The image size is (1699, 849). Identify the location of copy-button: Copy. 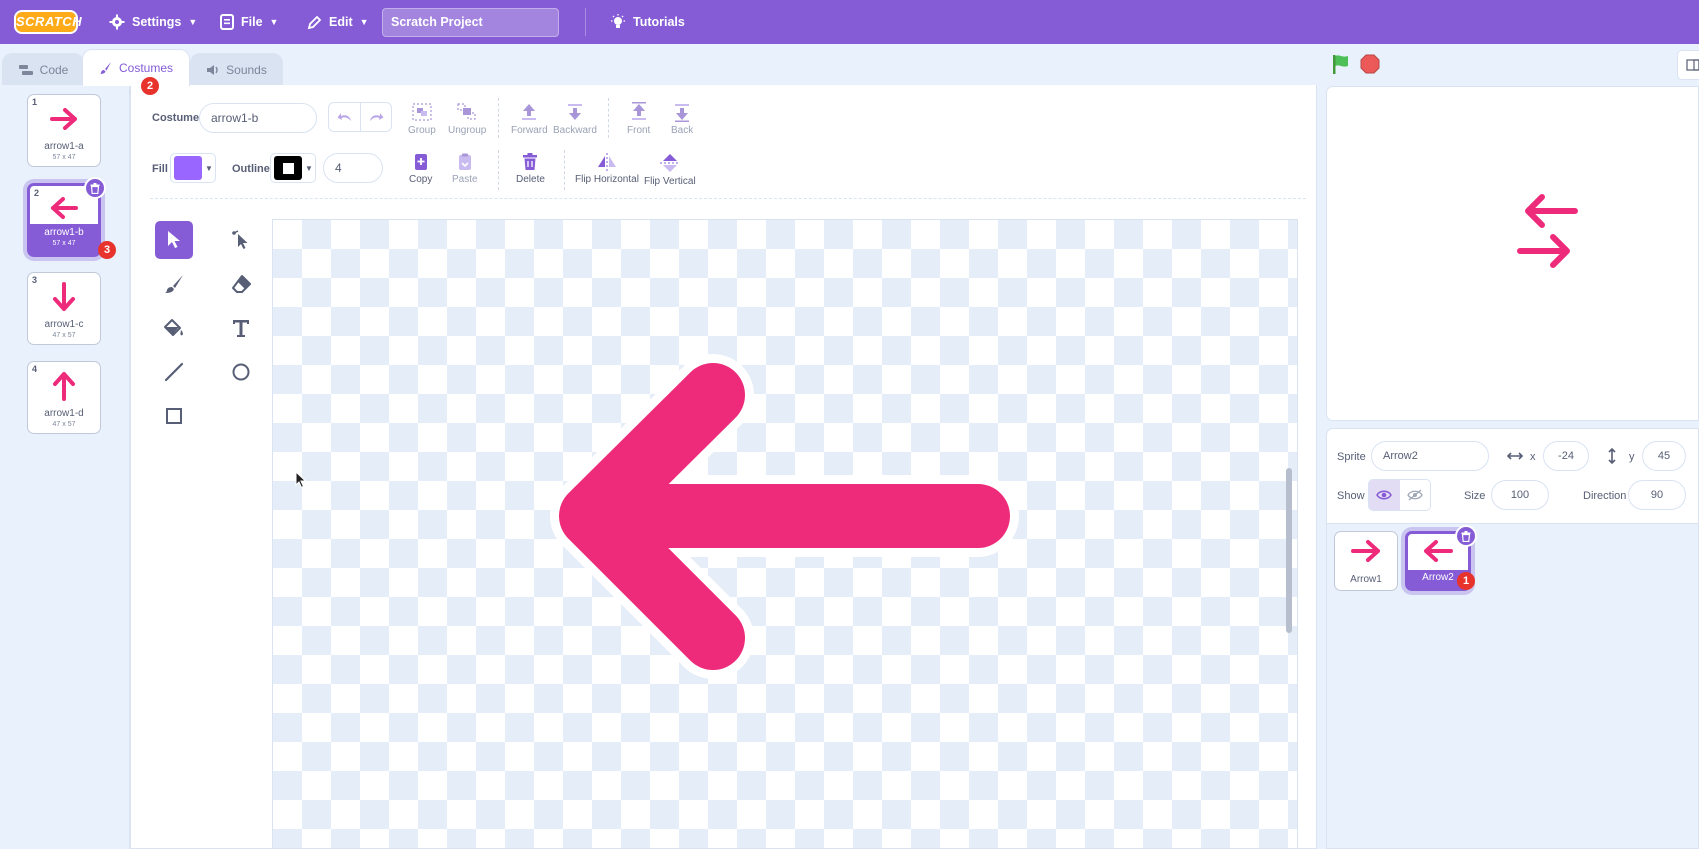
(420, 169).